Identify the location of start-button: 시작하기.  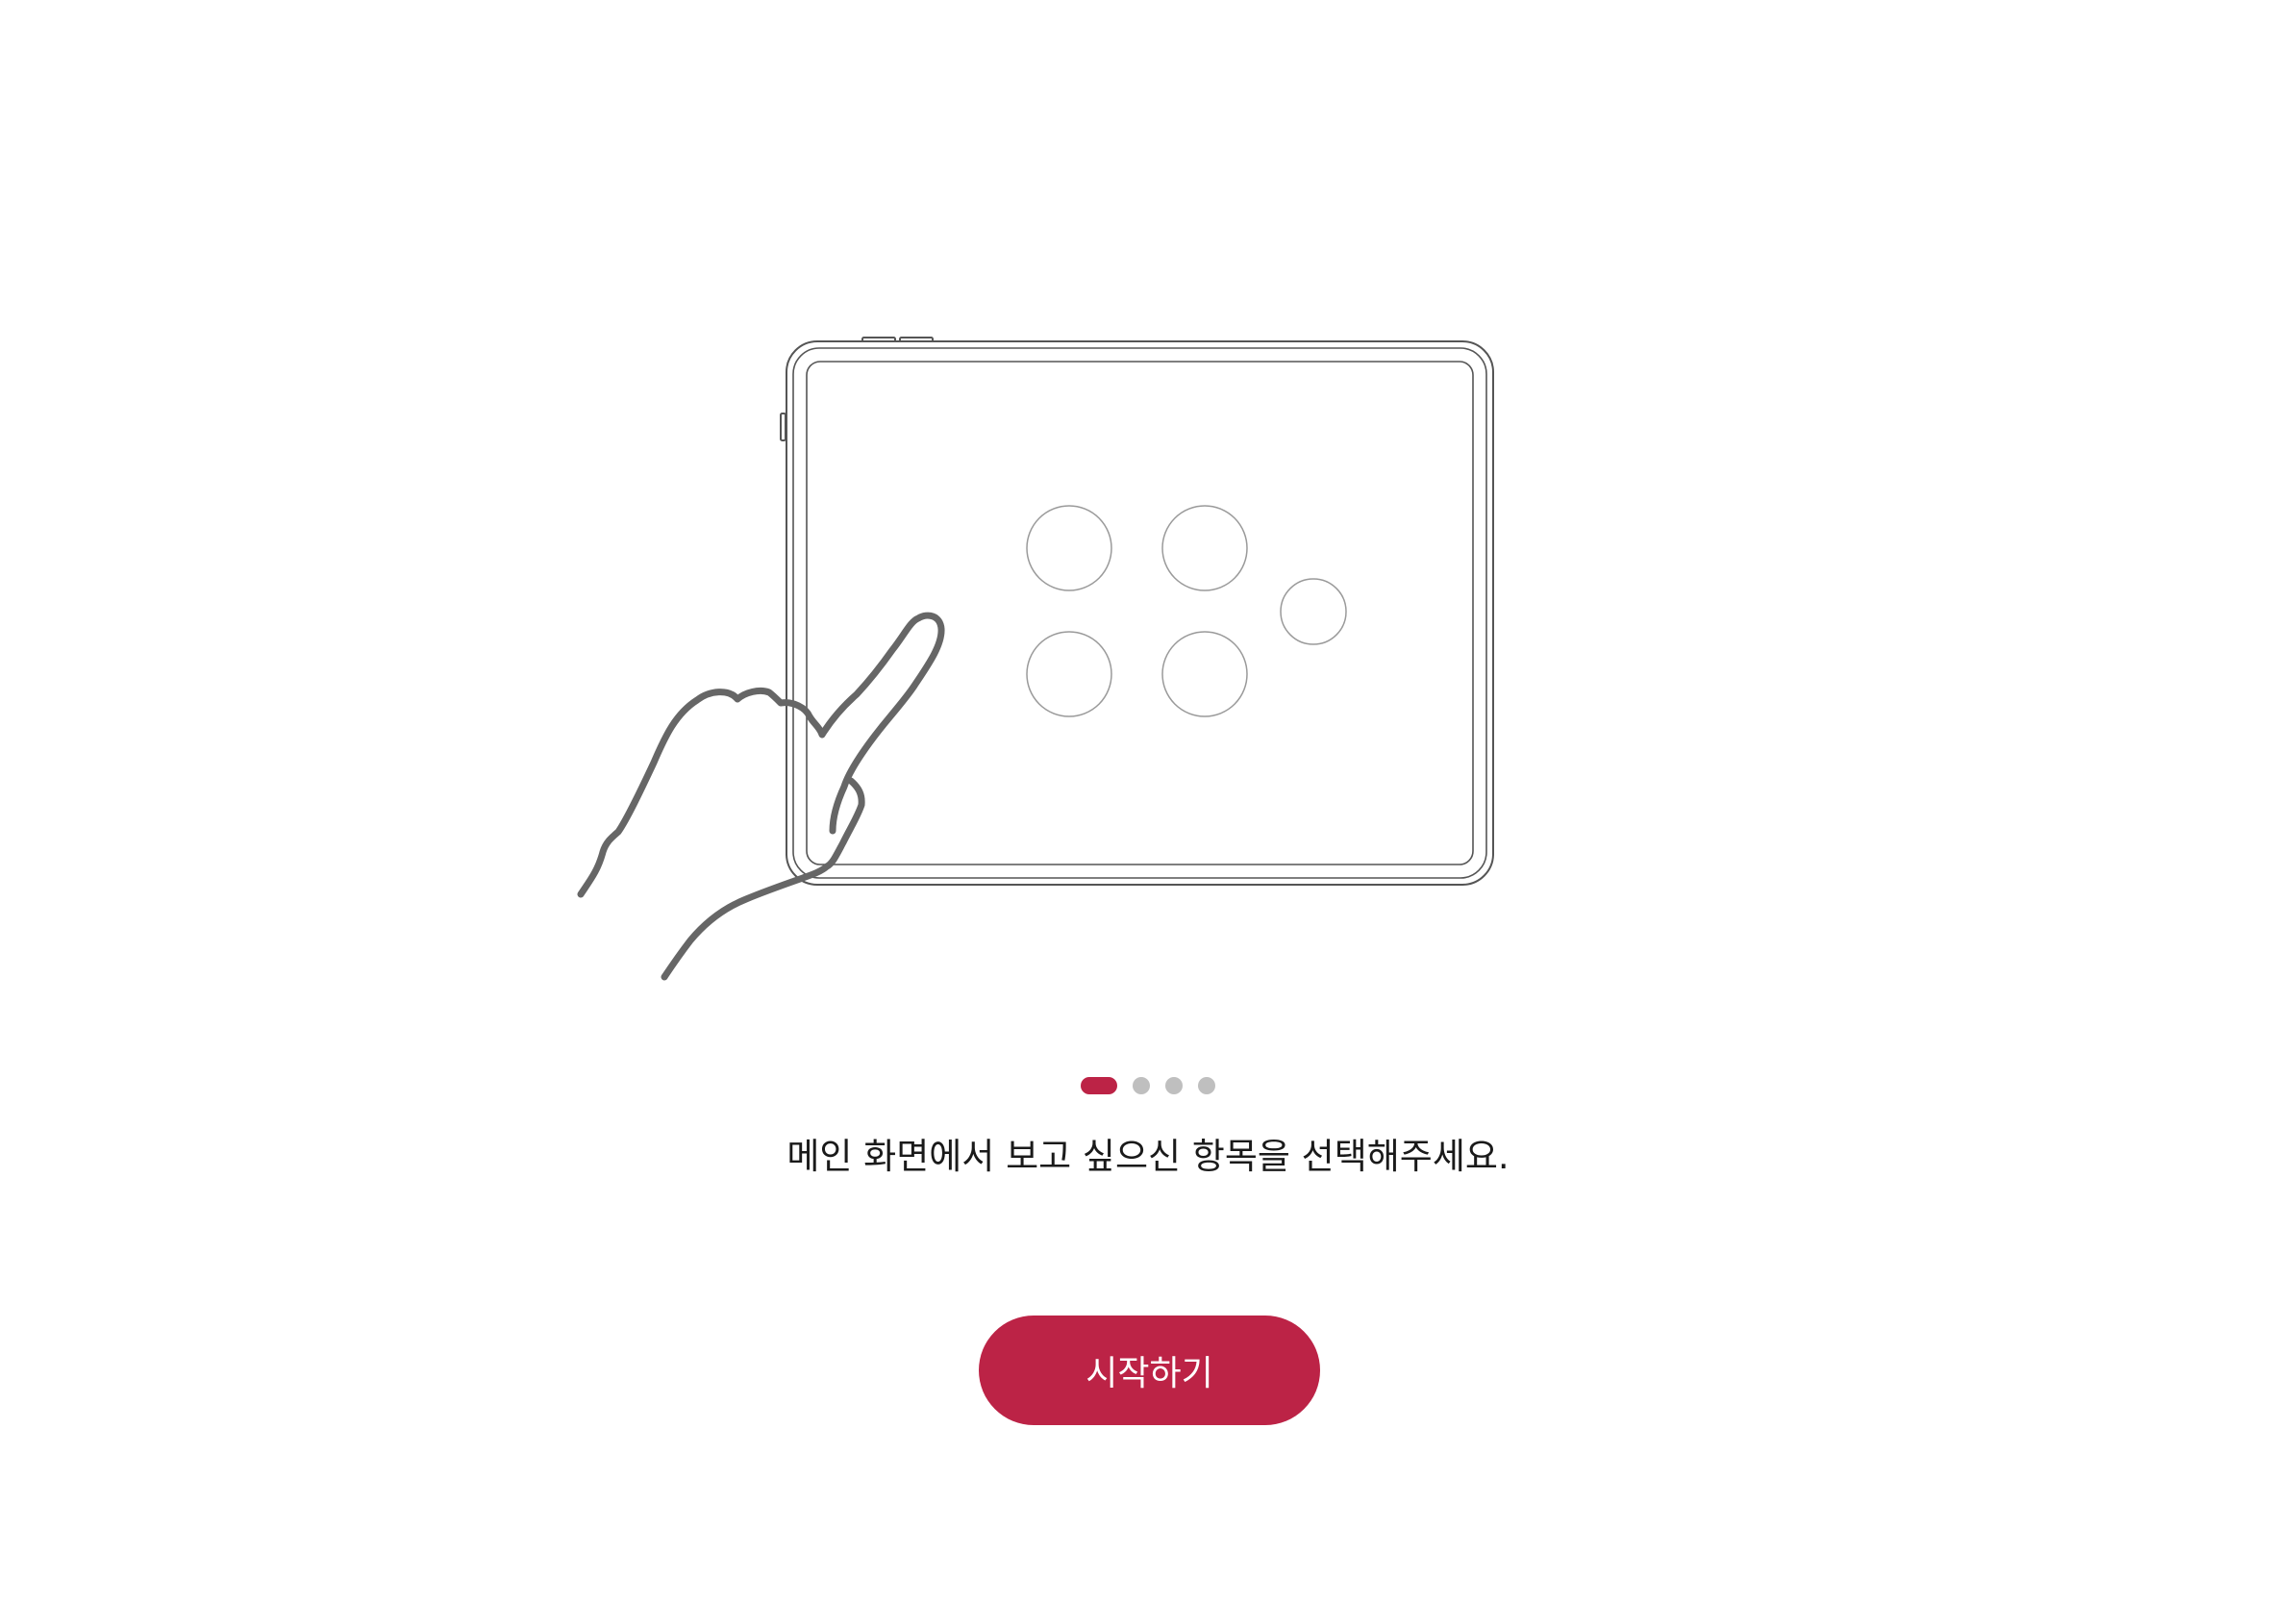
(1149, 1370).